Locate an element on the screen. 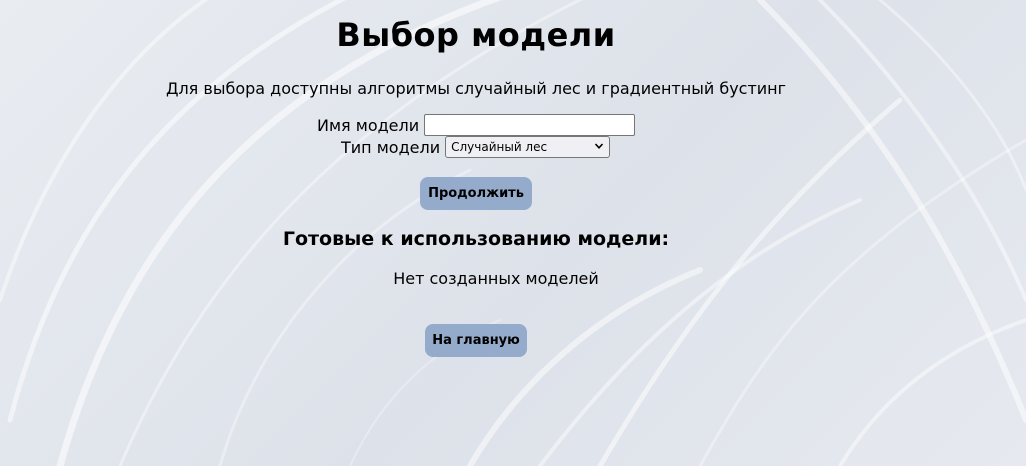 This screenshot has width=1026, height=466. home-button: На главную is located at coordinates (476, 340).